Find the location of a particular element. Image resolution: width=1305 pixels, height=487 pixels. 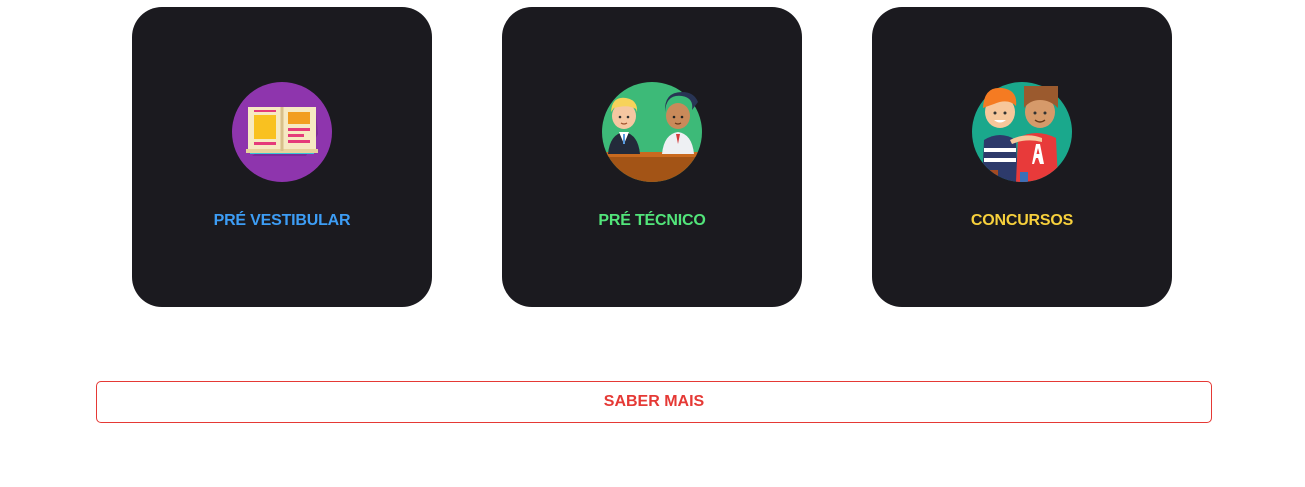

saber-mais-button: SABER MAIS is located at coordinates (654, 402).